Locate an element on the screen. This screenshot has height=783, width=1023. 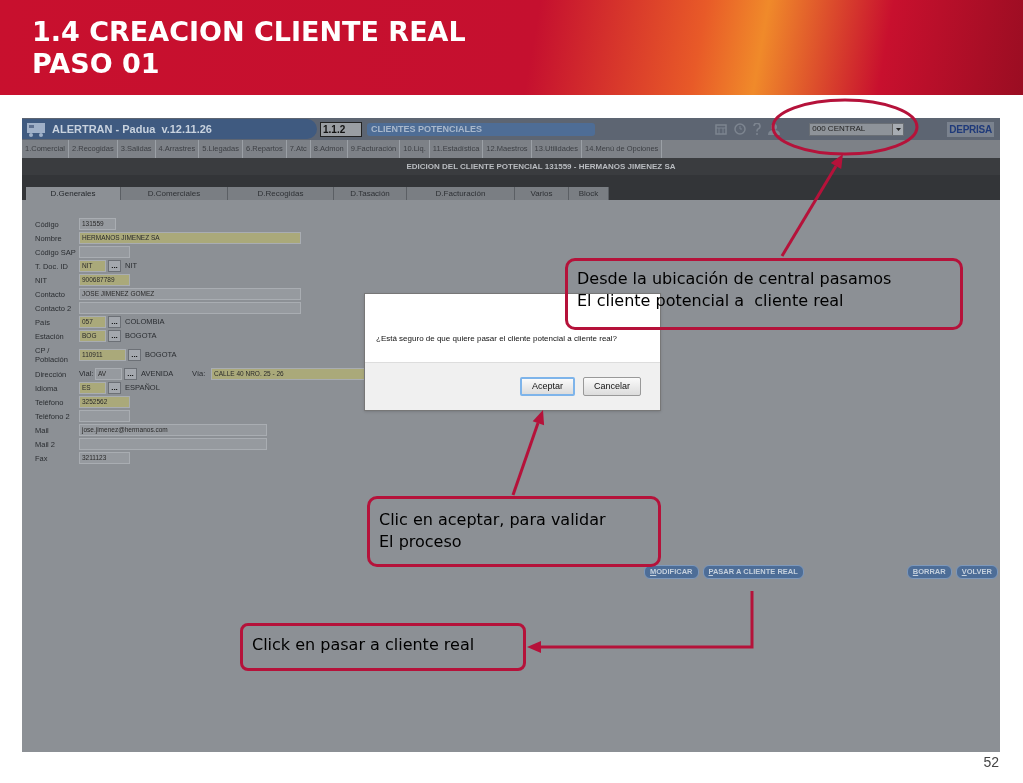
dialog-message: ¿Está seguro de que quiere pasar el cliente potencial a cliente real? is located at coordinates (497, 339).